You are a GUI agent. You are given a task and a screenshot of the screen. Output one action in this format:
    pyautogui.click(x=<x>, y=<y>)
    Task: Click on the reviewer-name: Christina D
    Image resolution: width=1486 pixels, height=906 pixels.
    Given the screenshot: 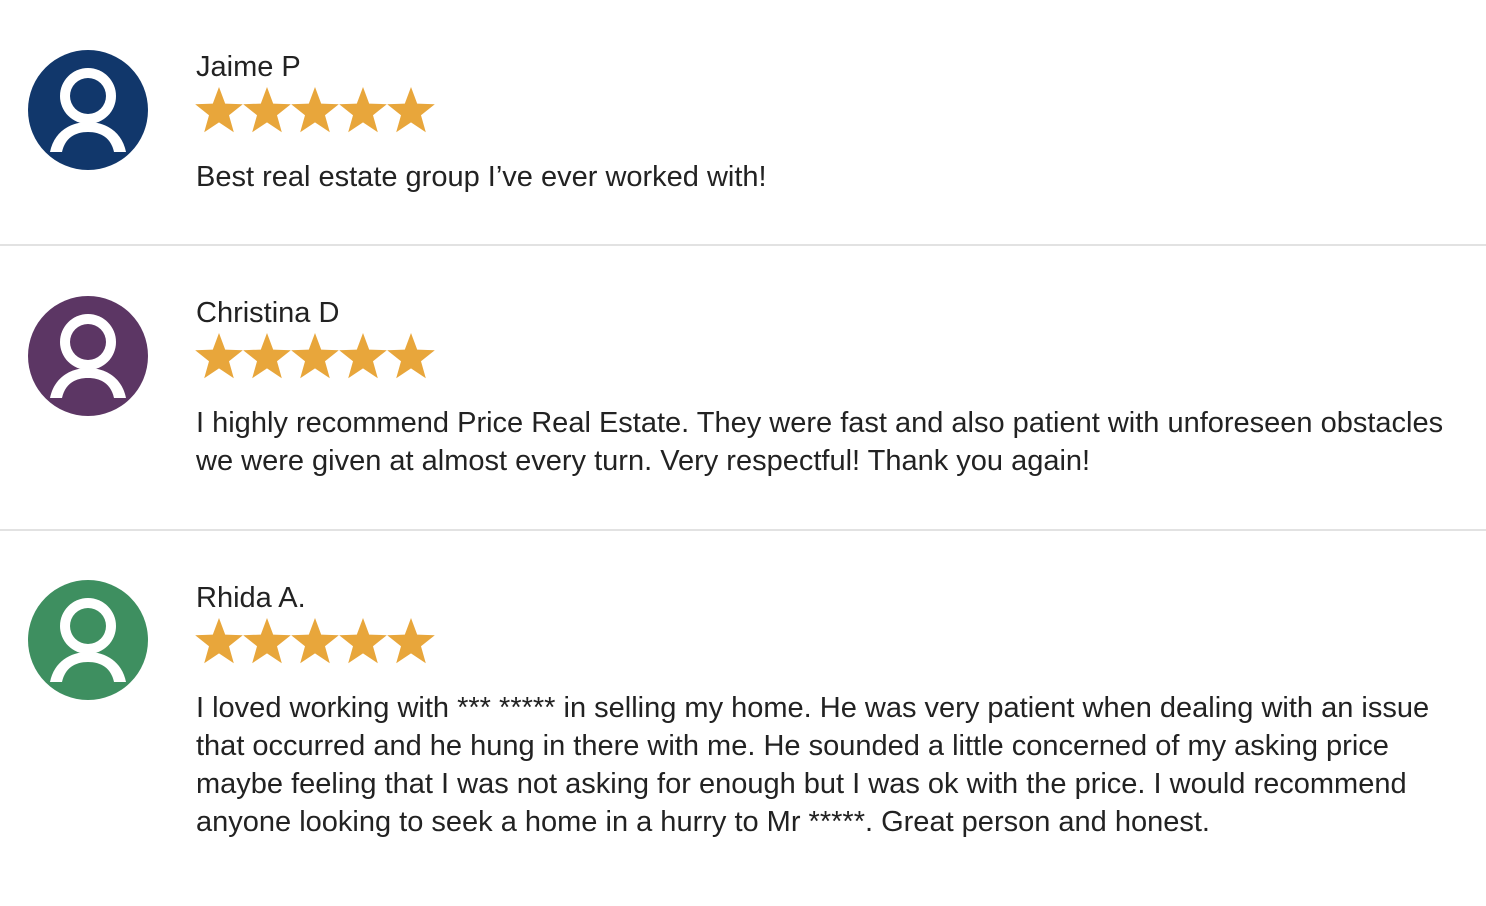 What is the action you would take?
    pyautogui.click(x=268, y=313)
    